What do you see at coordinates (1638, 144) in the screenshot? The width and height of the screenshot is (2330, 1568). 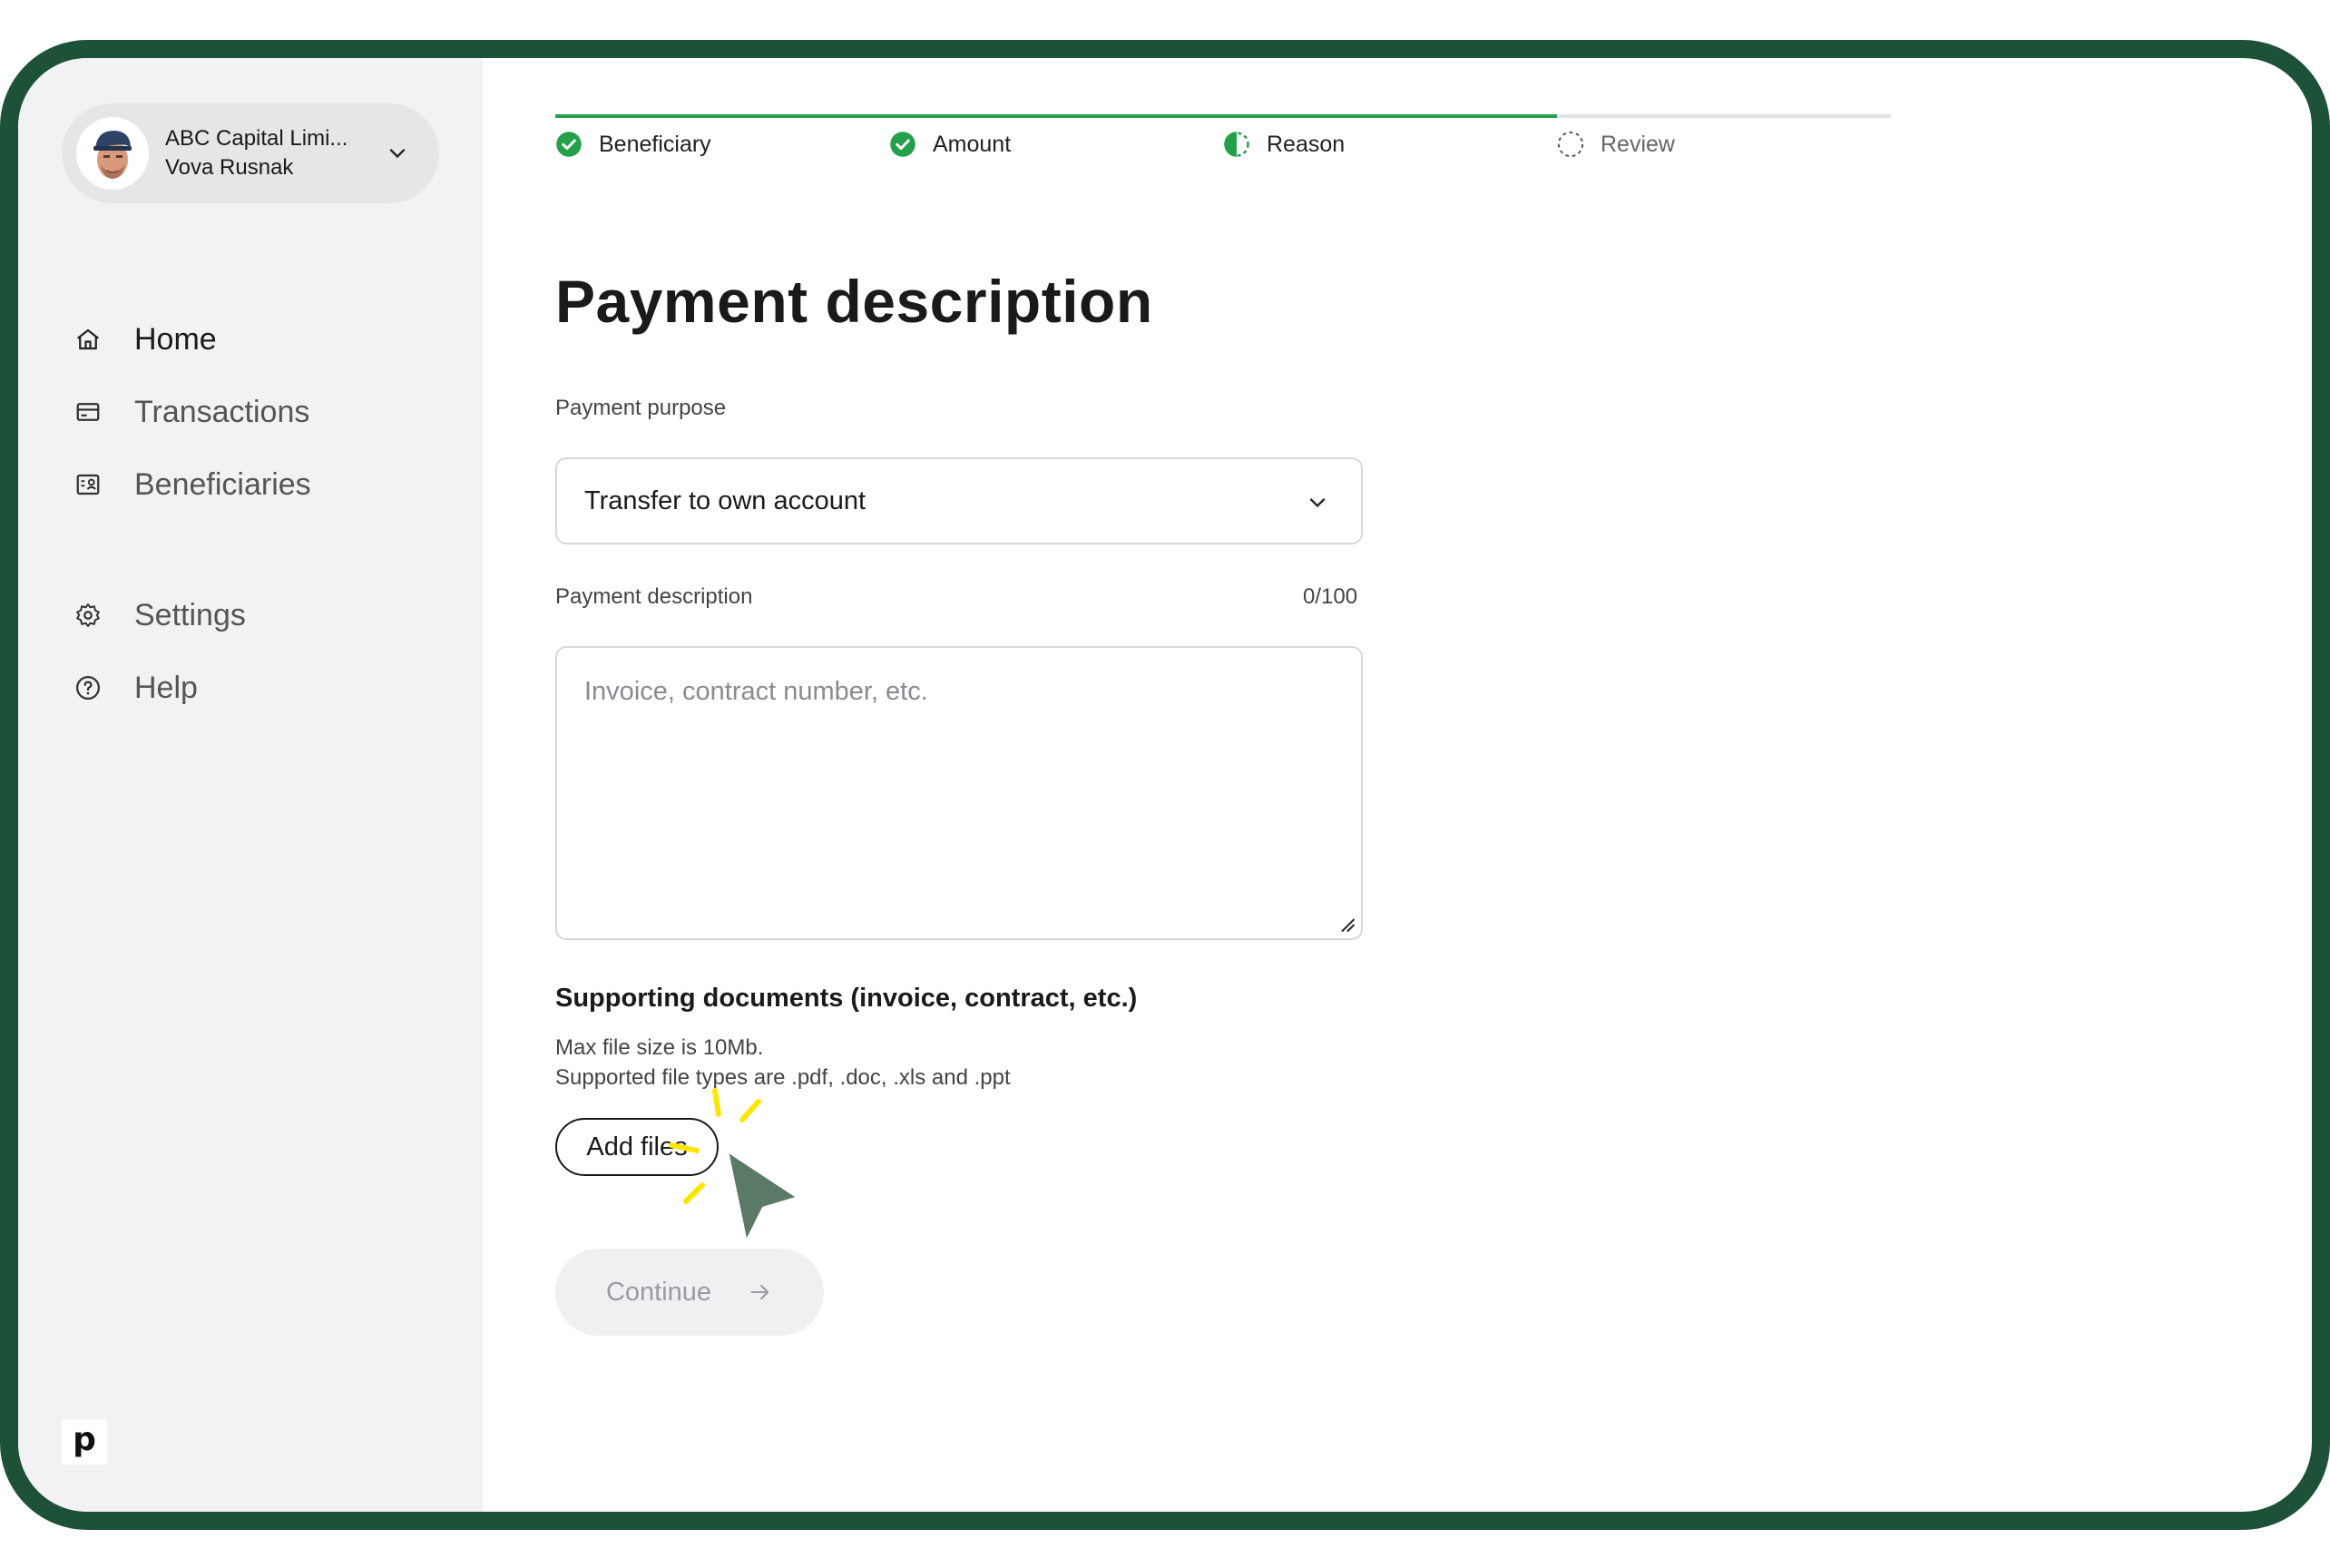 I see `step-label: Review` at bounding box center [1638, 144].